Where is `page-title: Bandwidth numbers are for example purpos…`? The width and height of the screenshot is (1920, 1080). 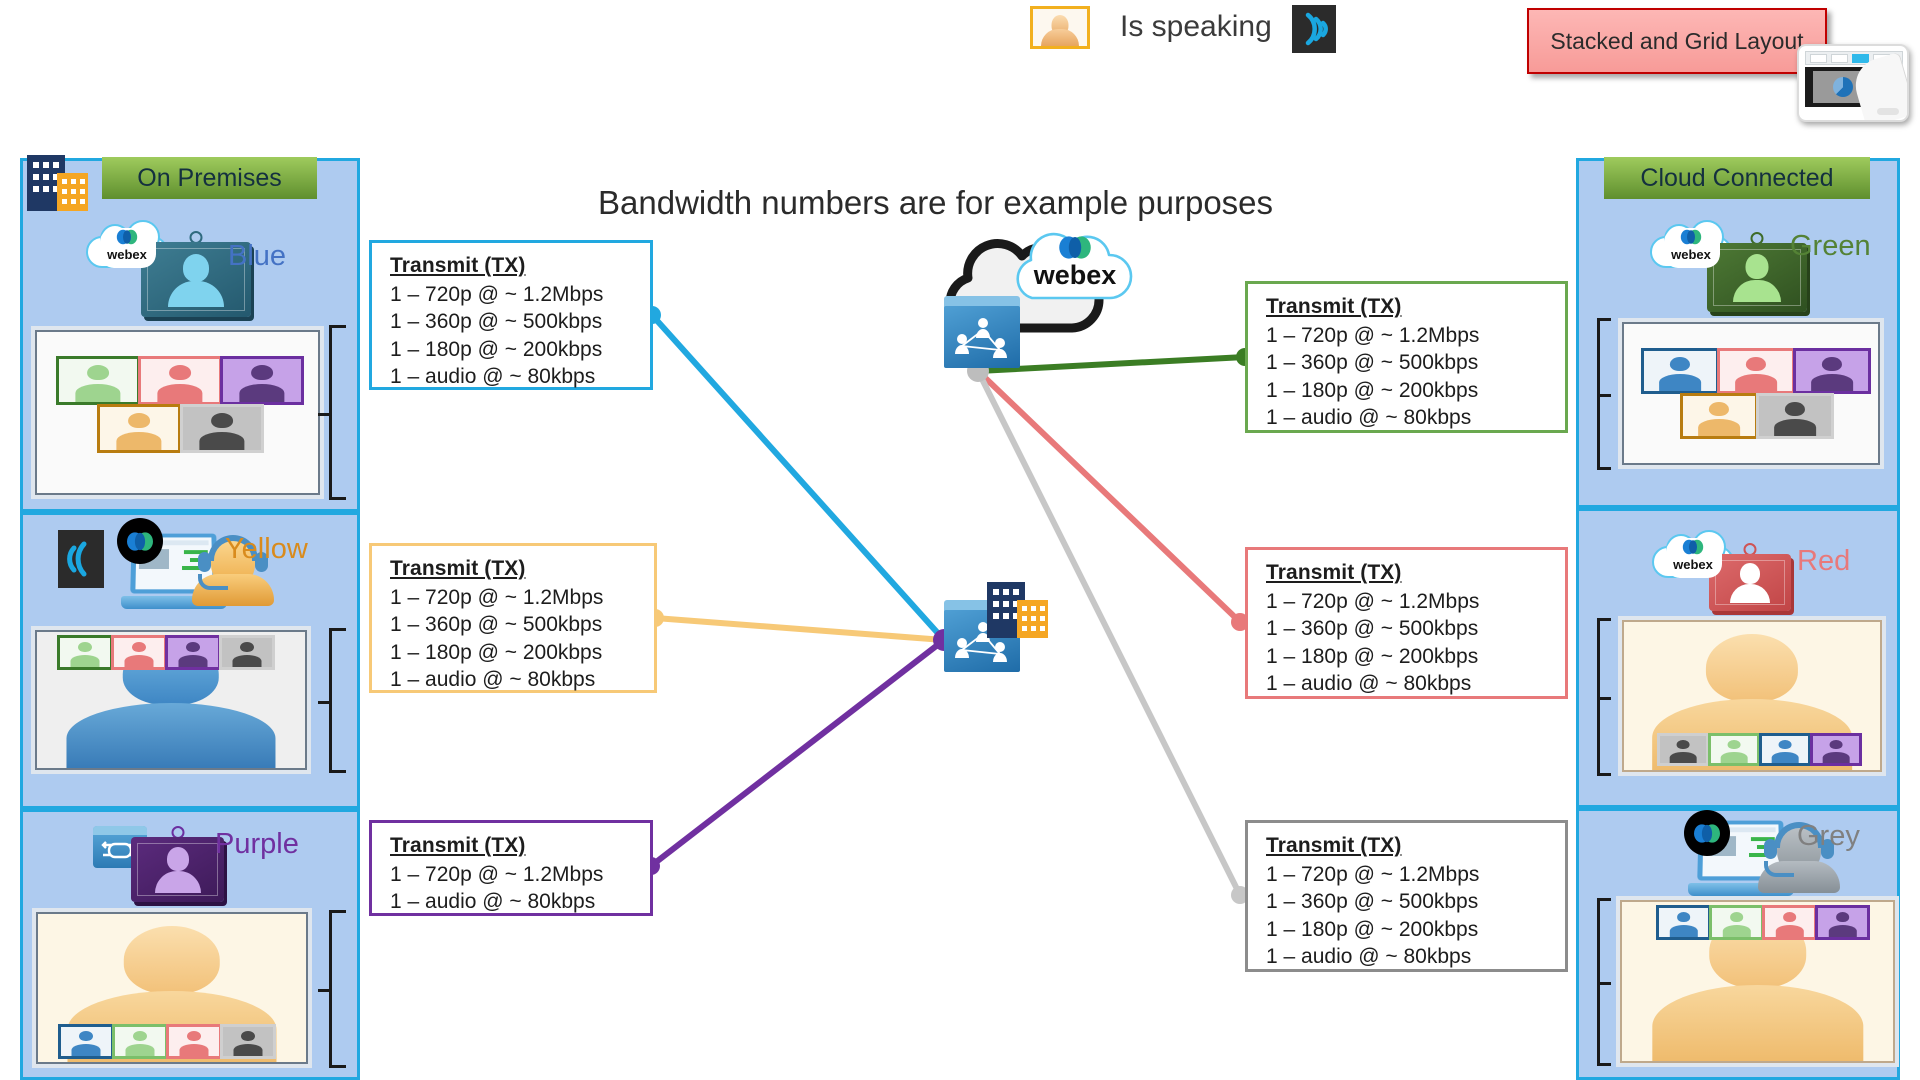
page-title: Bandwidth numbers are for example purpos… is located at coordinates (936, 202).